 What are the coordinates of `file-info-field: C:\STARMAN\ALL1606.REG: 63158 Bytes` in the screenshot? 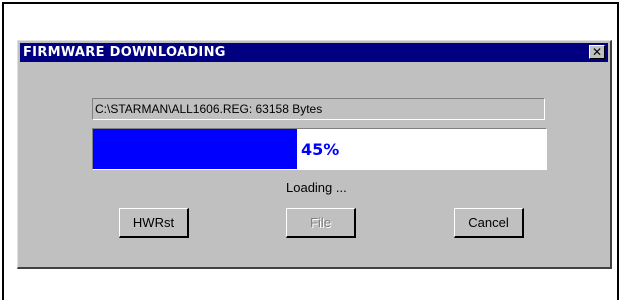 It's located at (318, 109).